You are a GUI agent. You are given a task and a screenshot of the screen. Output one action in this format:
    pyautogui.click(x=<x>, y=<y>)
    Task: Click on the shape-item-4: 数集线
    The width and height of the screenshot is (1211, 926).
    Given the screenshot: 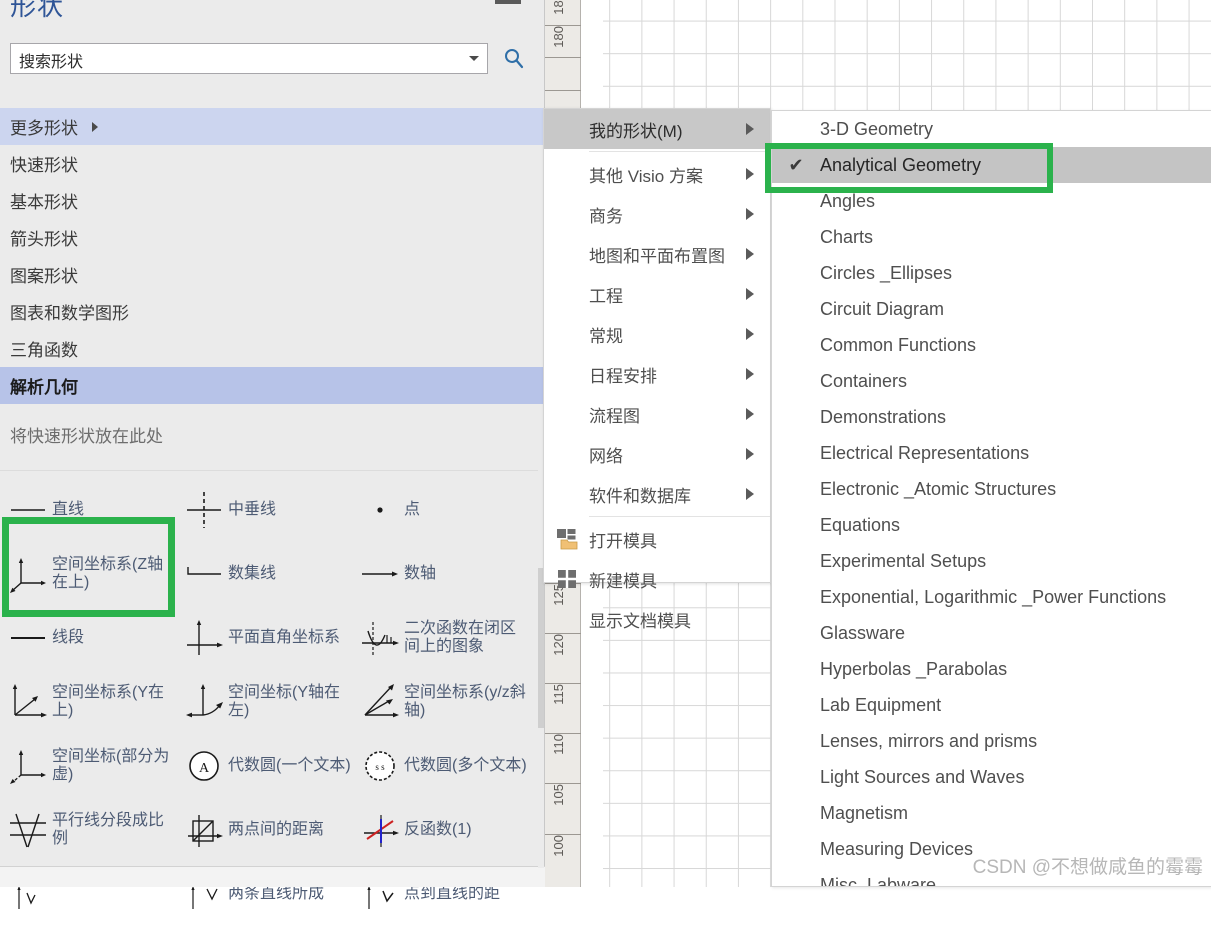 What is the action you would take?
    pyautogui.click(x=269, y=574)
    